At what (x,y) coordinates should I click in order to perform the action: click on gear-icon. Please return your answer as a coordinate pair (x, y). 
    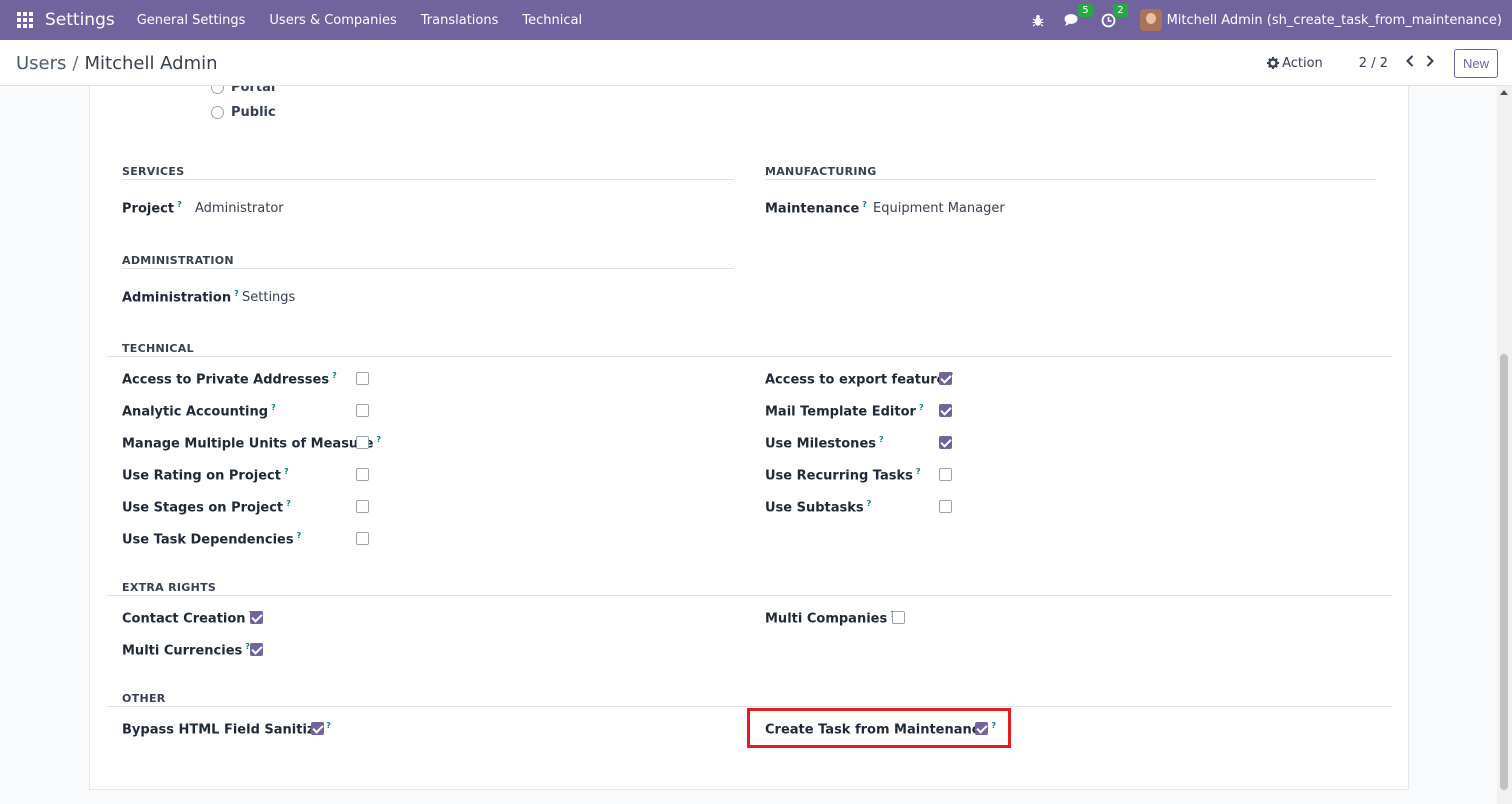
    Looking at the image, I should click on (1273, 63).